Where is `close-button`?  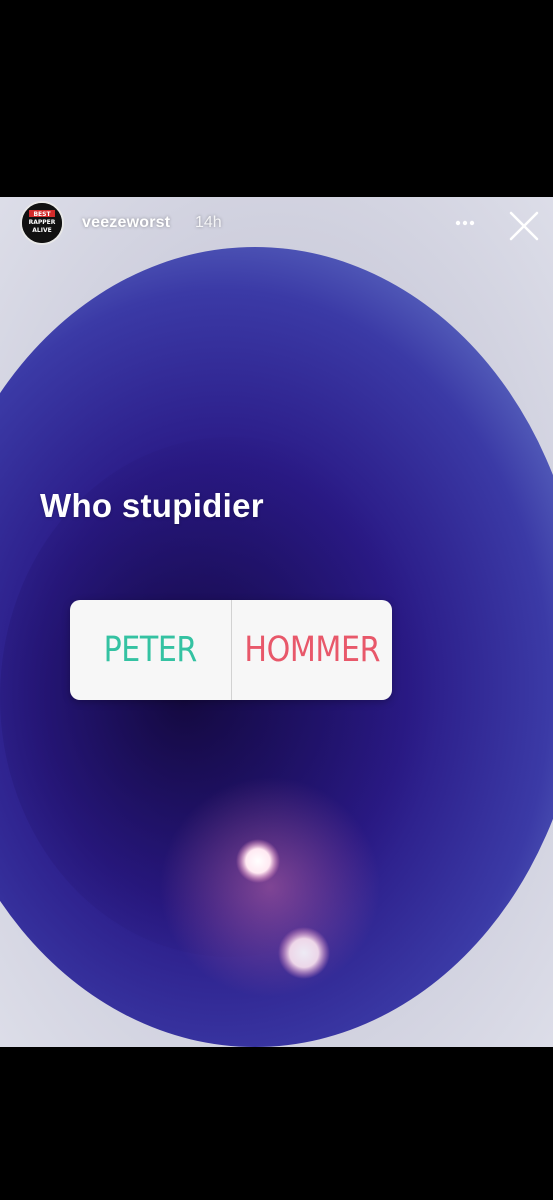 close-button is located at coordinates (523, 225).